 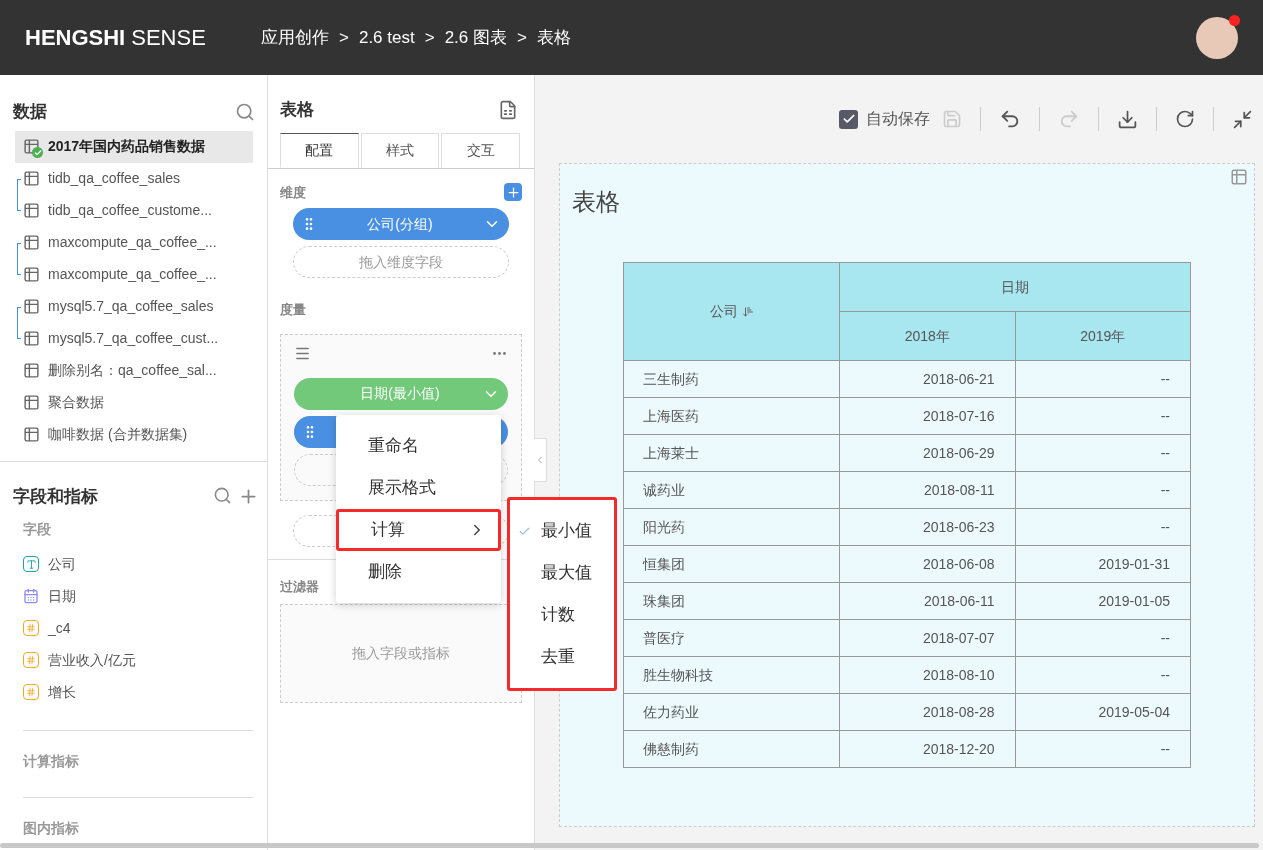 I want to click on section-label: 图内指标, so click(x=51, y=828).